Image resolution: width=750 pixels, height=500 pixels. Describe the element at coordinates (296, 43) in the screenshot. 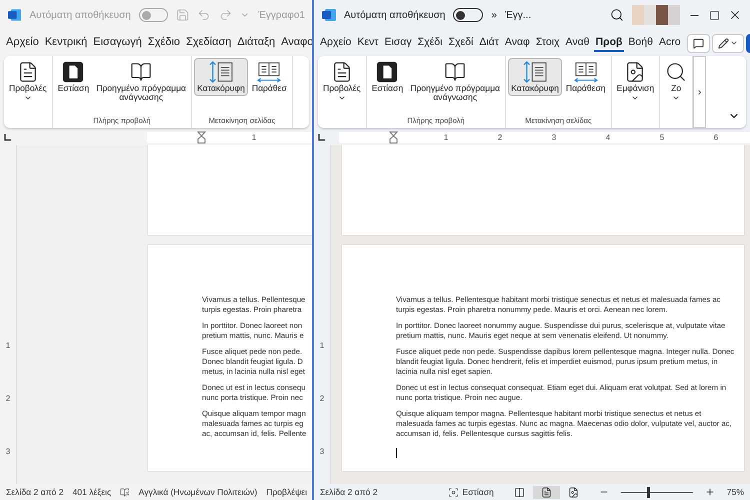

I see `menu-tab: Αναφο` at that location.